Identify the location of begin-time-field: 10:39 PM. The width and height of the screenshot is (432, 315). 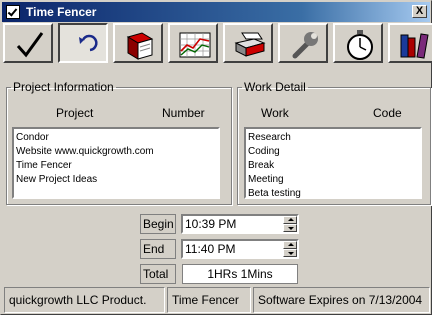
(240, 224).